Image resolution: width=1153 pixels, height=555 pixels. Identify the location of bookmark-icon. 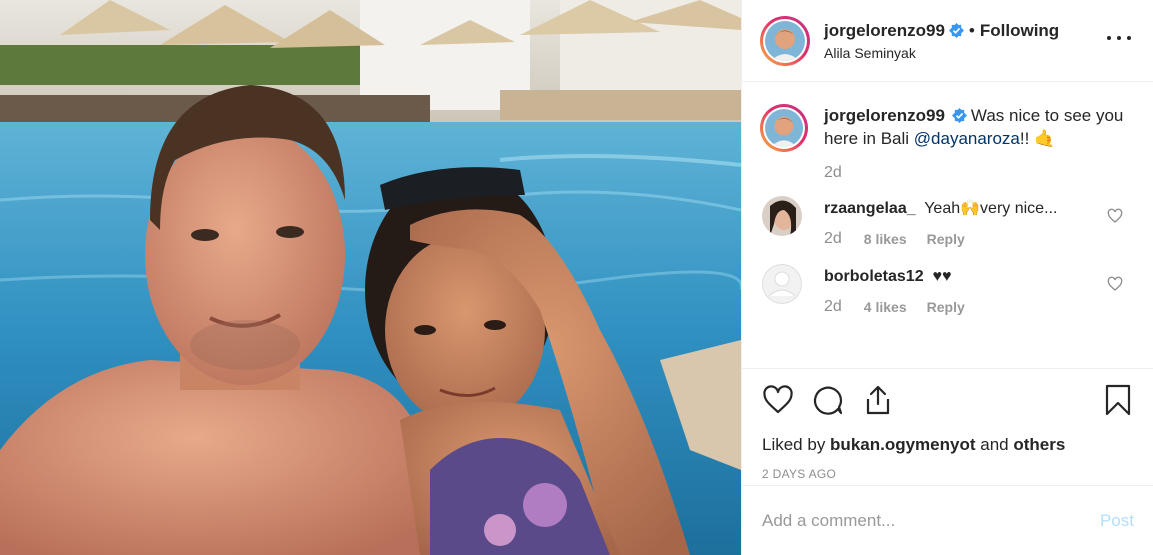
(1118, 400).